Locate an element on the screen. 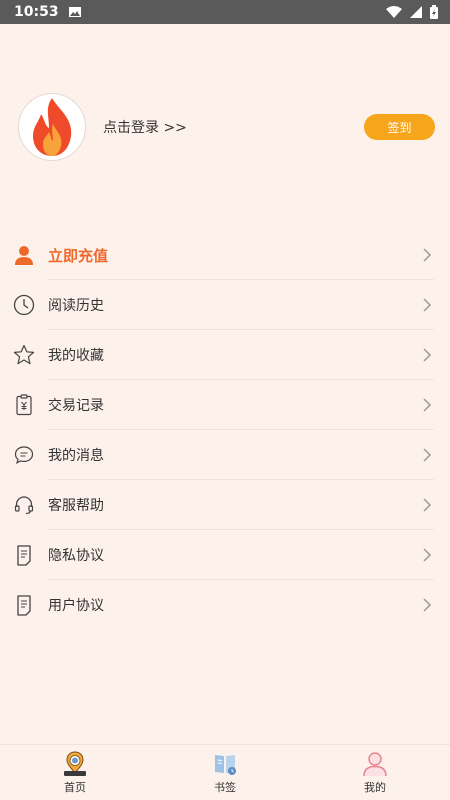 This screenshot has height=800, width=450. menu-item-label: 立即充值 is located at coordinates (78, 255).